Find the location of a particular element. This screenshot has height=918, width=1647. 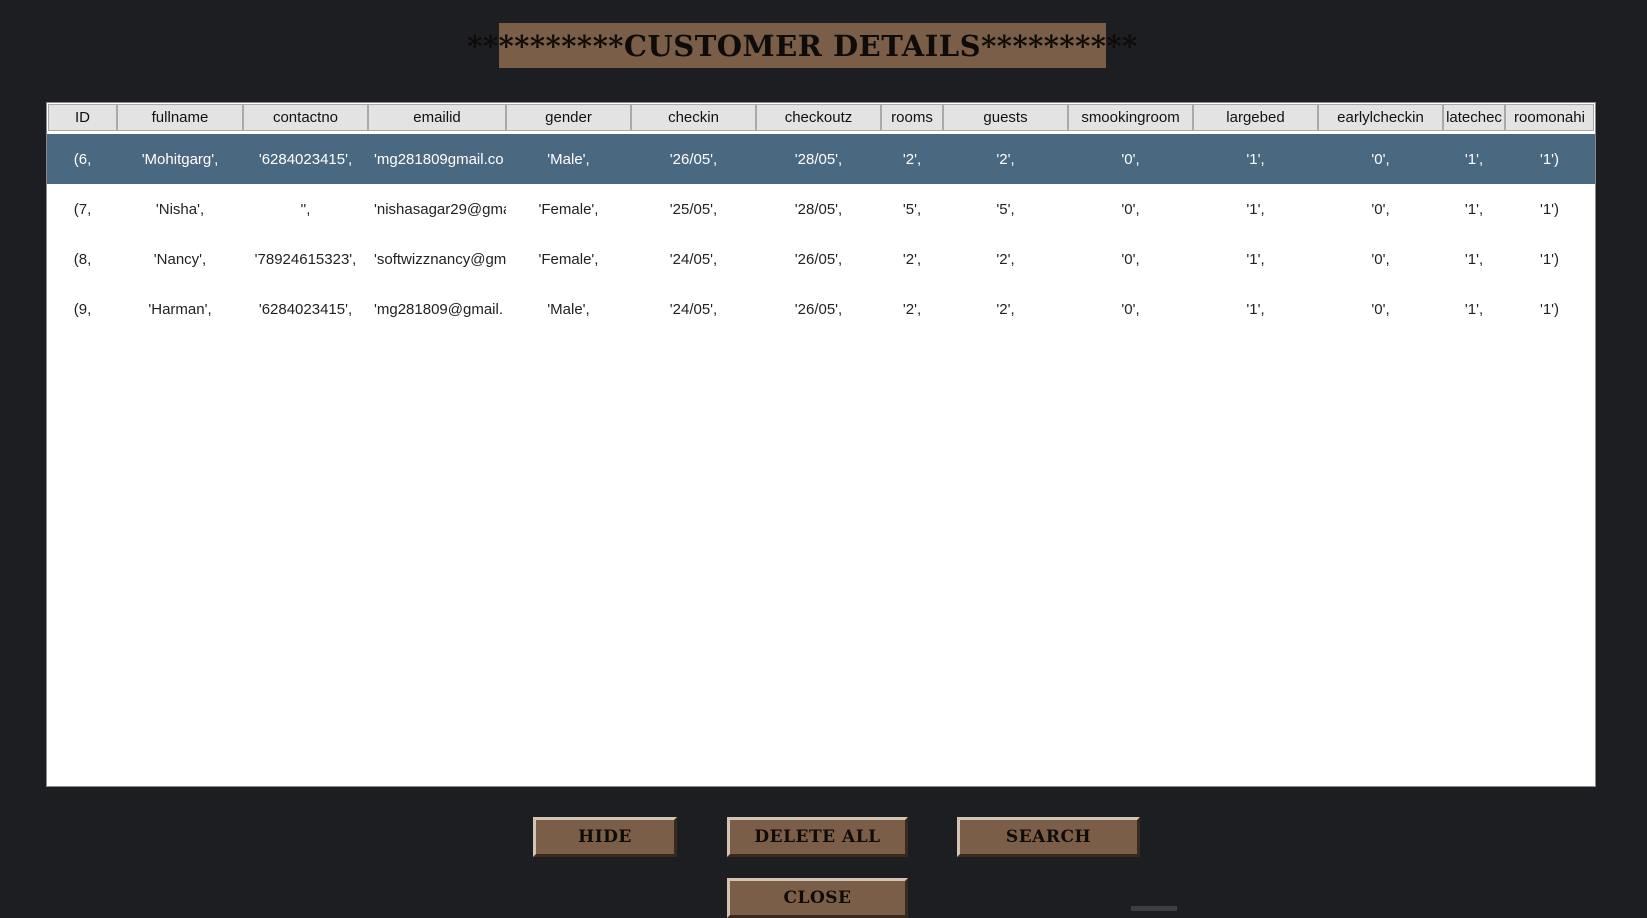

close-button: CLOSE is located at coordinates (817, 898).